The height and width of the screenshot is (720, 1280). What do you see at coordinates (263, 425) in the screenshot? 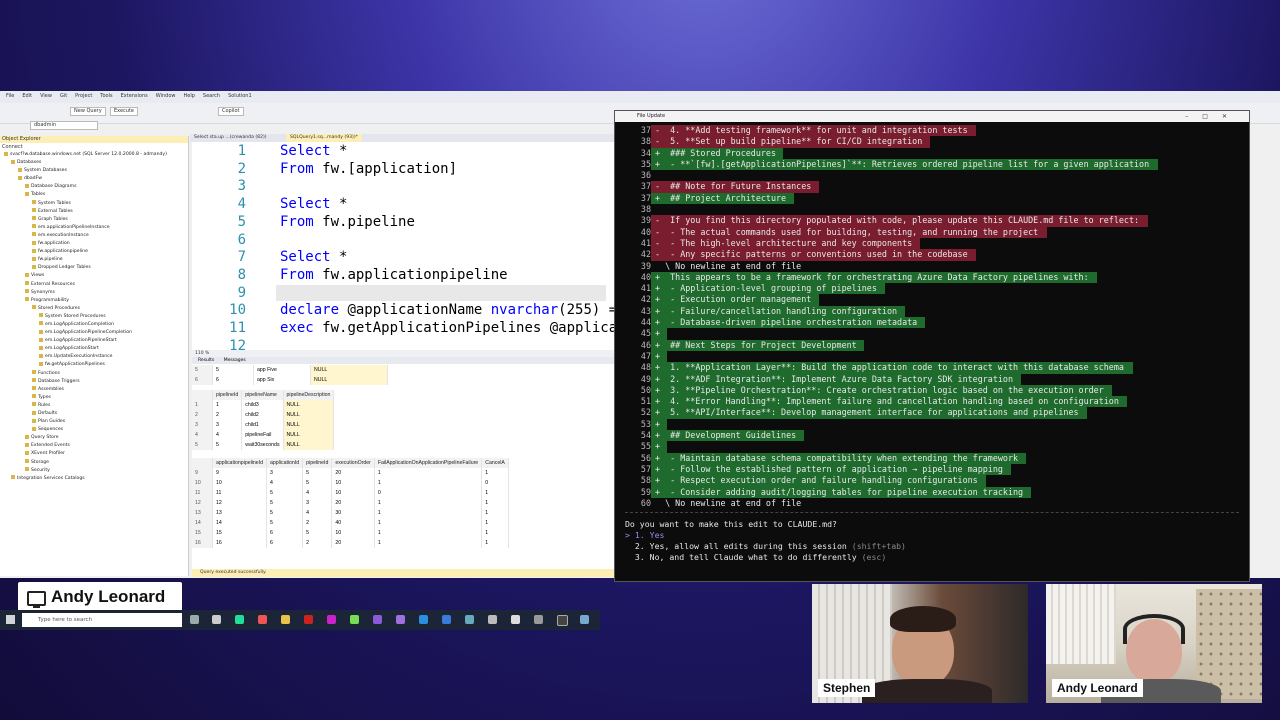
I see `table-row: 3 3 child1 NULL` at bounding box center [263, 425].